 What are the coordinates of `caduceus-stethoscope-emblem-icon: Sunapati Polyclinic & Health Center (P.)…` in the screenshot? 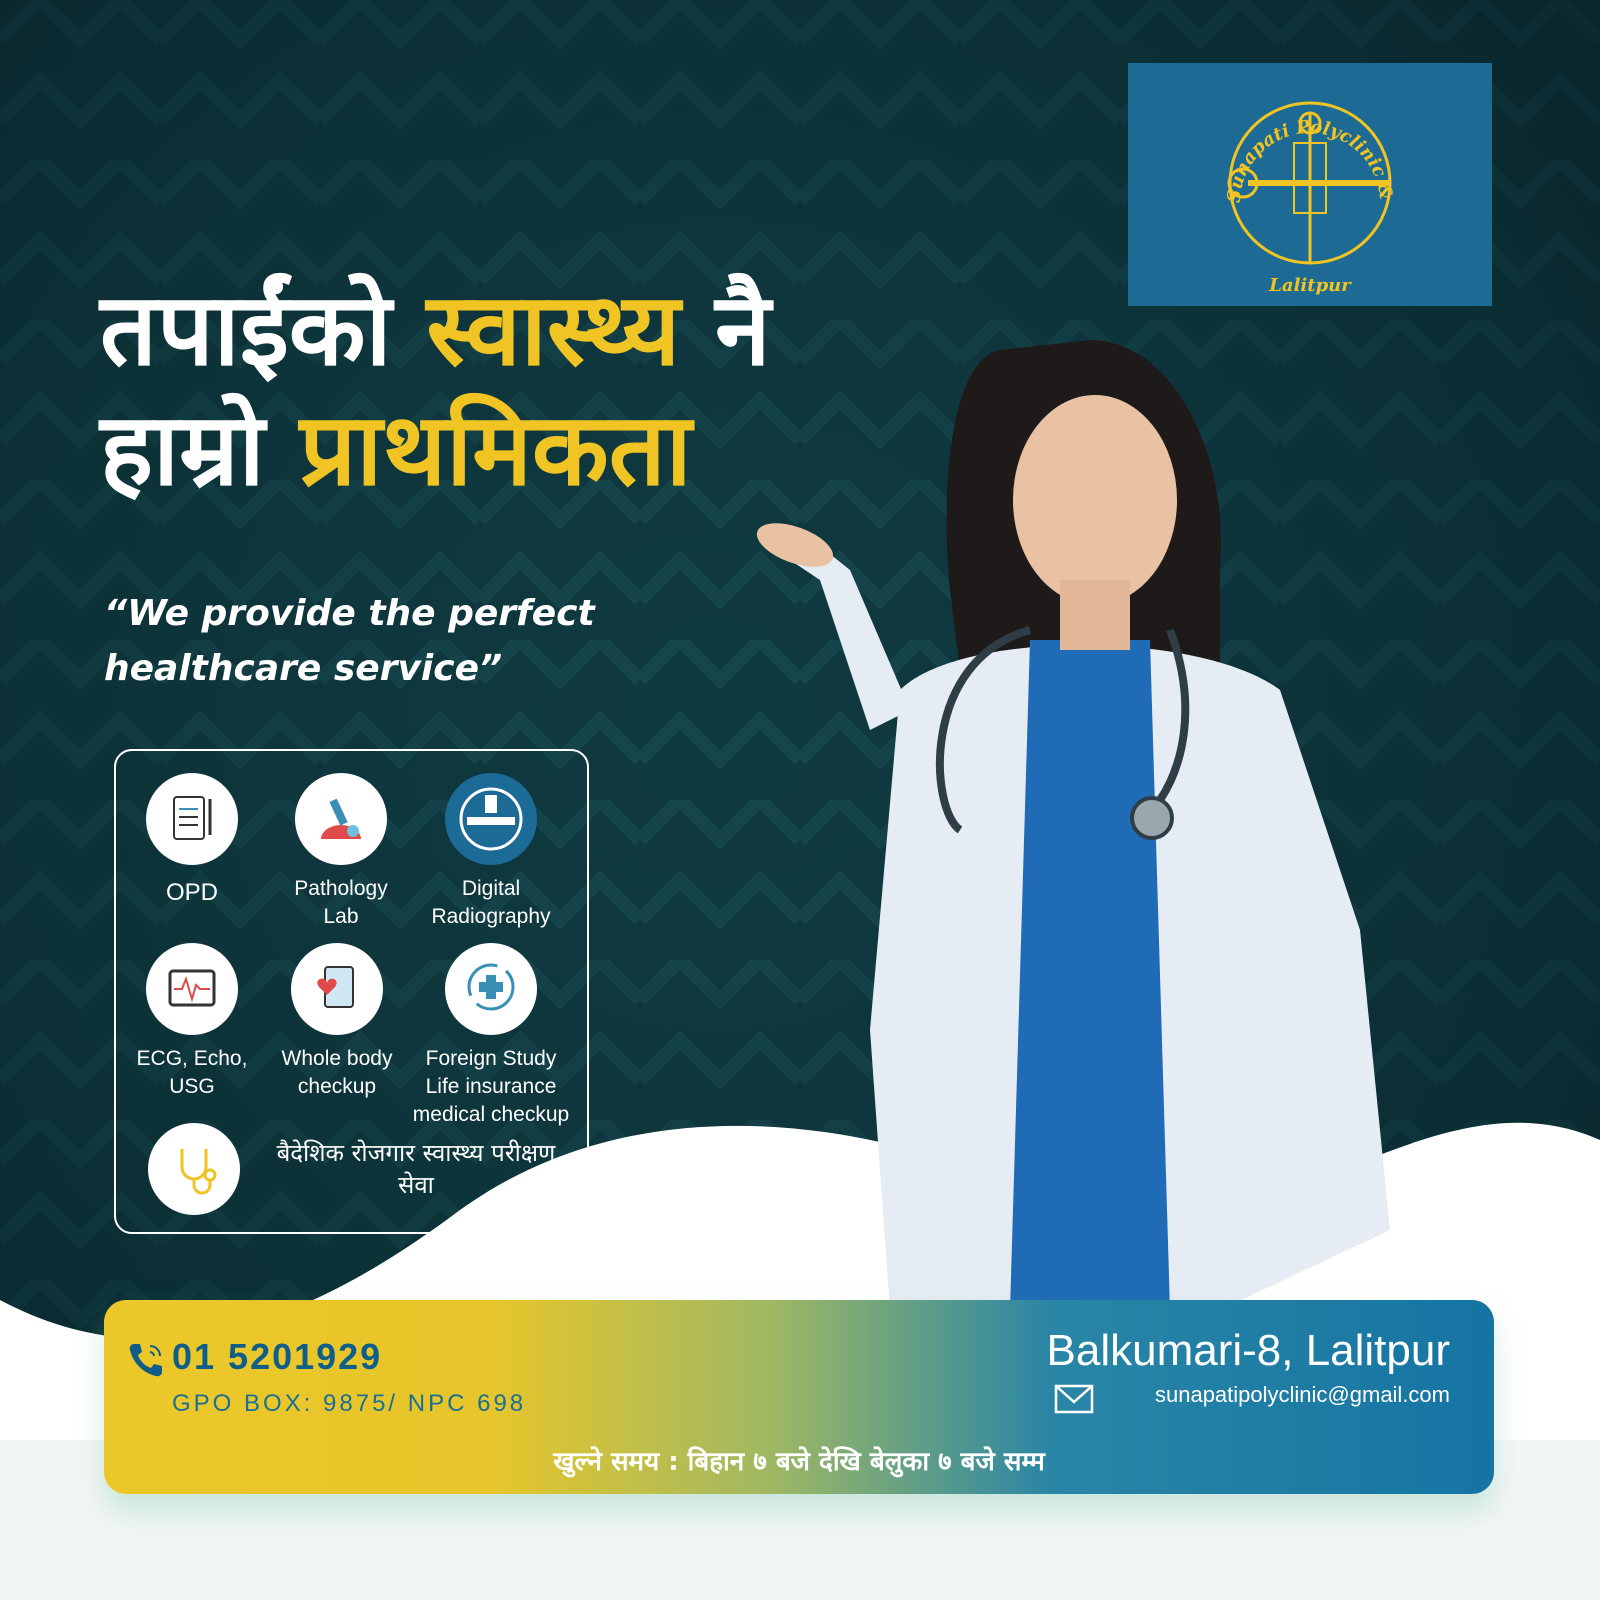 It's located at (1262, 179).